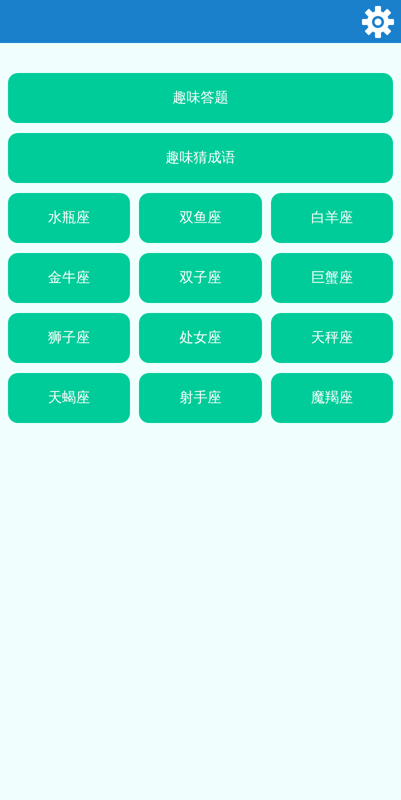 This screenshot has width=401, height=800. I want to click on menu-button: 趣味答题, so click(200, 98).